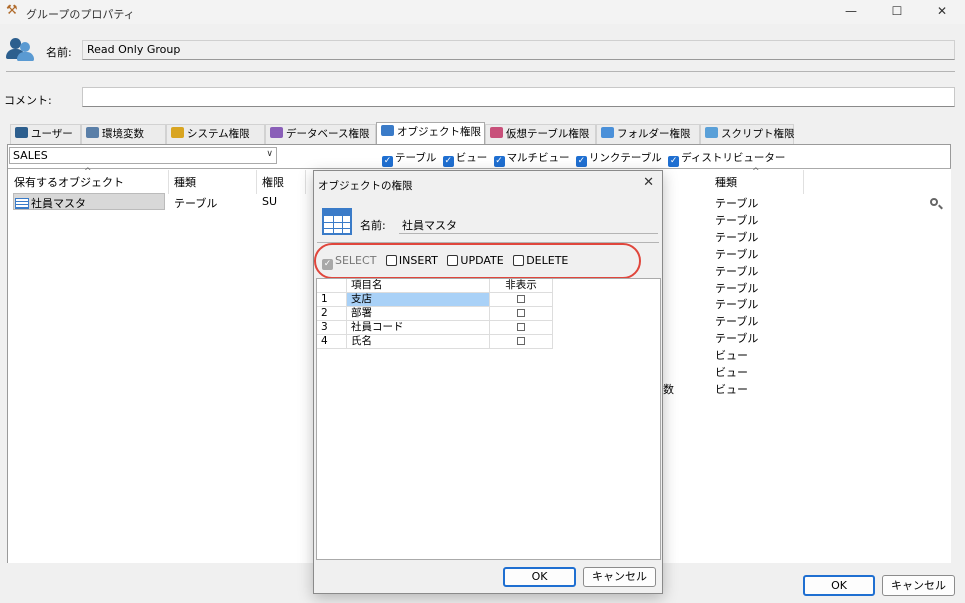  What do you see at coordinates (69, 182) in the screenshot?
I see `column-header-owned-objects: 保有するオブジェクト` at bounding box center [69, 182].